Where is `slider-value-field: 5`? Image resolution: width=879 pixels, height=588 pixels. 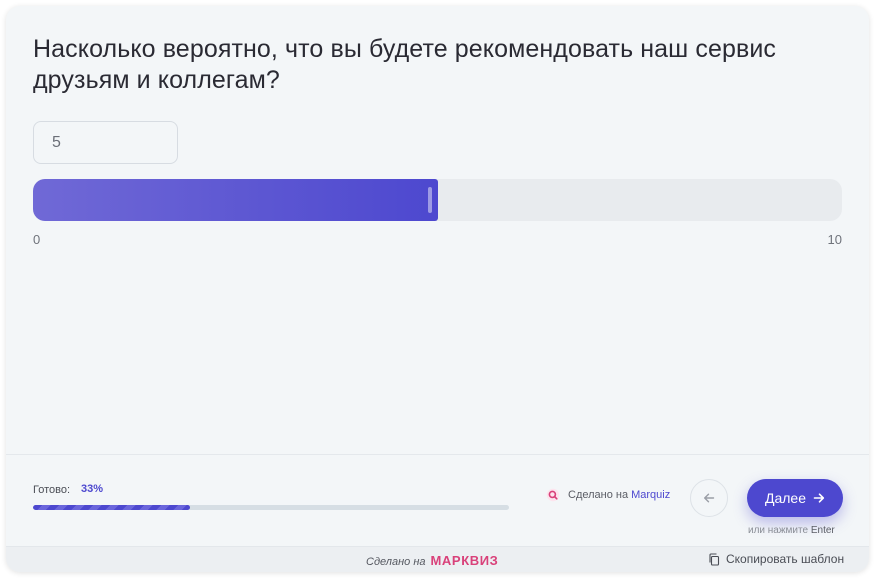 slider-value-field: 5 is located at coordinates (105, 142).